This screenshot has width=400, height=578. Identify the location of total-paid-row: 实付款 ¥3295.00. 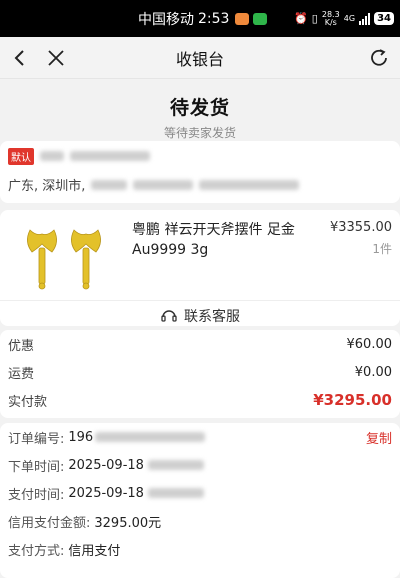
(200, 400).